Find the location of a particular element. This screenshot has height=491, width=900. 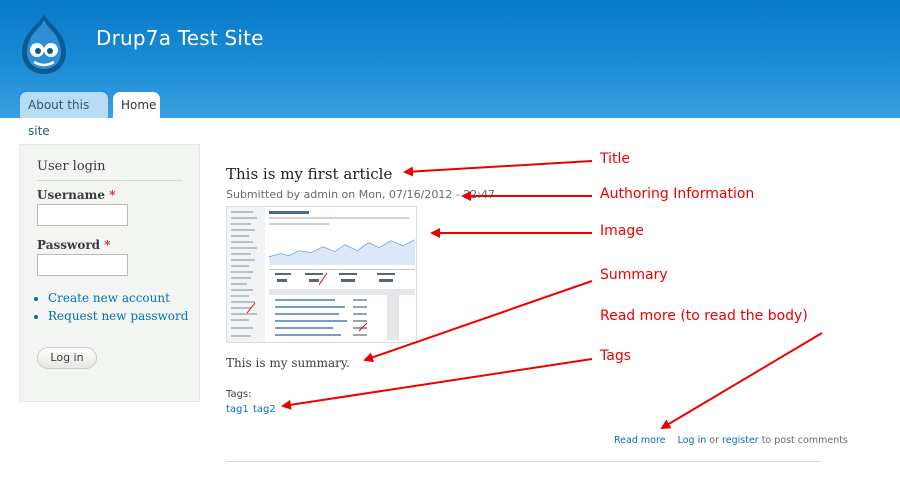

article-image is located at coordinates (321, 274).